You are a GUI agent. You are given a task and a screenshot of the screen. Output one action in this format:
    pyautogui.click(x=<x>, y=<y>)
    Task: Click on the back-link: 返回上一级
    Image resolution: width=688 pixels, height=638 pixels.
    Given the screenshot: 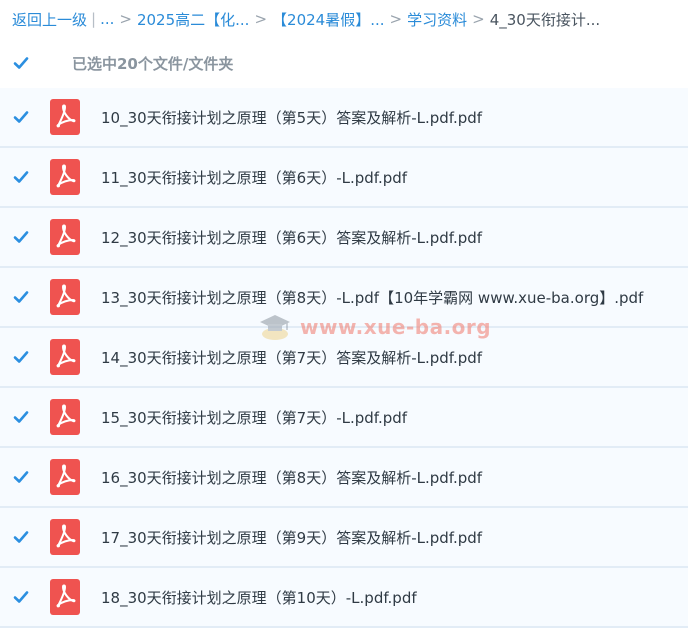 What is the action you would take?
    pyautogui.click(x=49, y=19)
    